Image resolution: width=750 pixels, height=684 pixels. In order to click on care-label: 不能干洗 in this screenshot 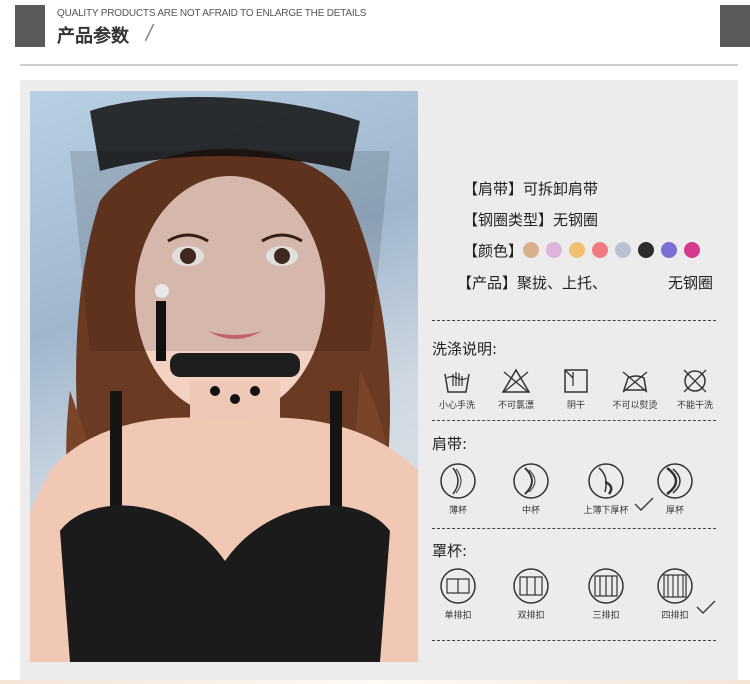, I will do `click(694, 406)`.